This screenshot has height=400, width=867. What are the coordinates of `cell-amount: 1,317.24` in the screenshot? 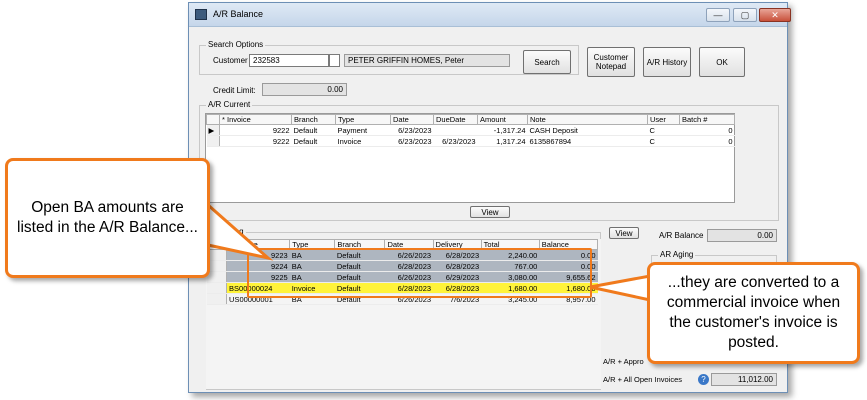 It's located at (502, 141).